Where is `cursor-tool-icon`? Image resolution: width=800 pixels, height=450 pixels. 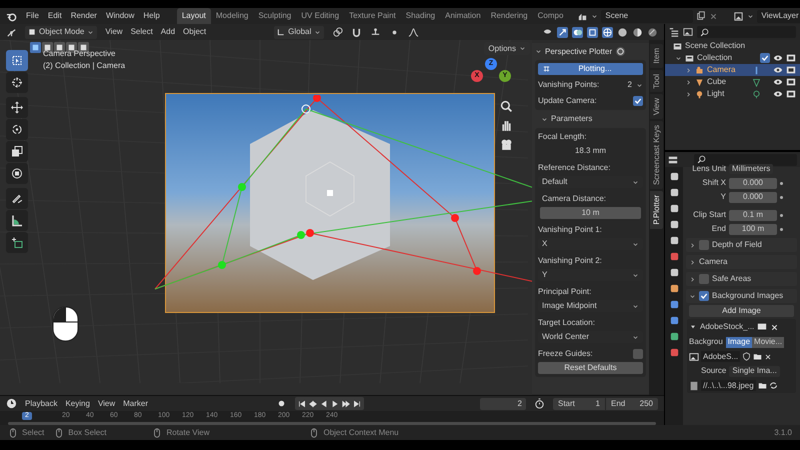
cursor-tool-icon is located at coordinates (17, 82).